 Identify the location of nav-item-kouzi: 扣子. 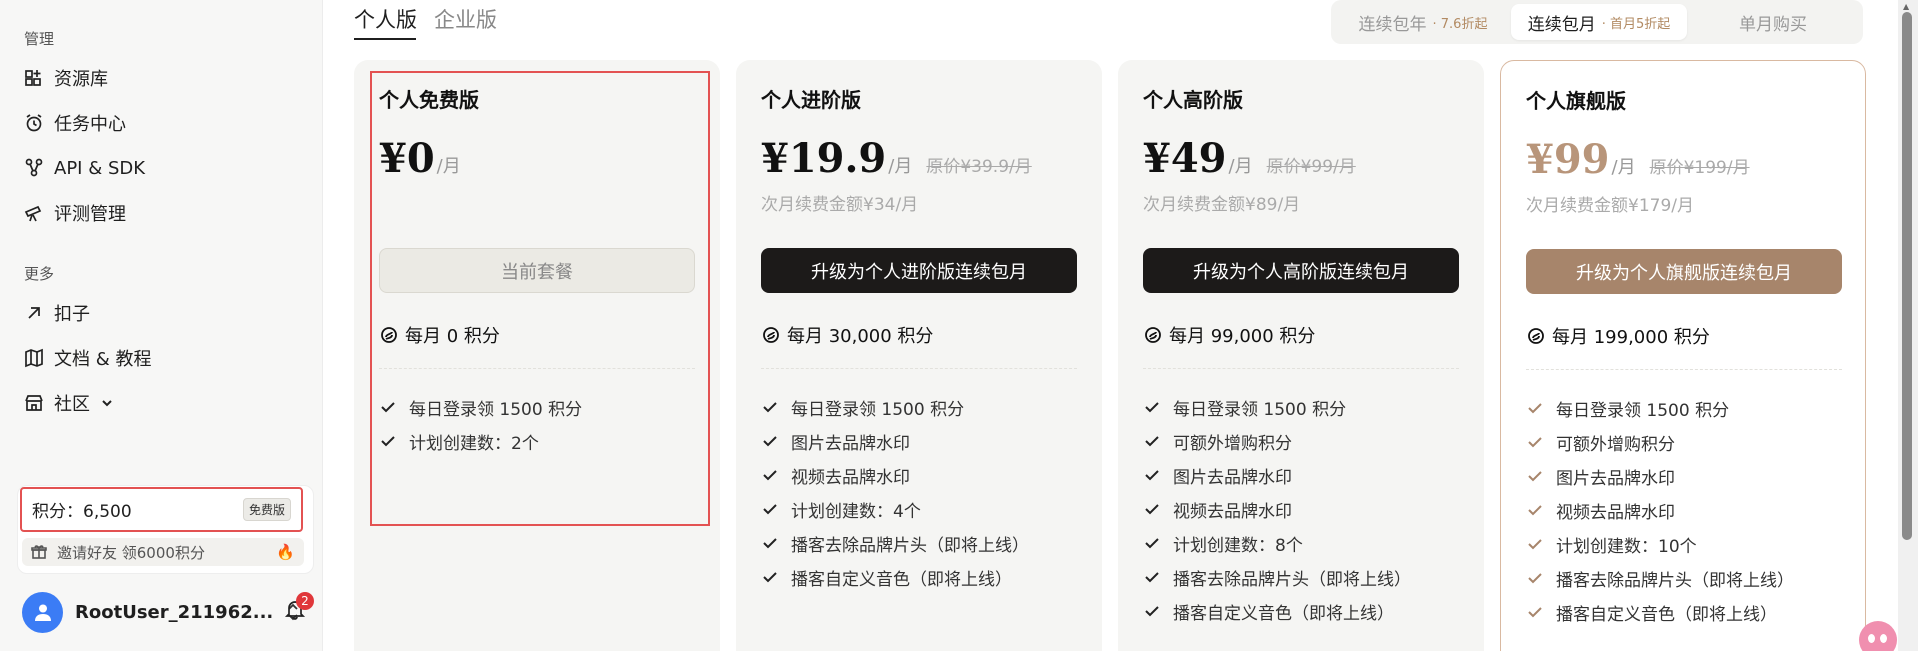
(57, 313).